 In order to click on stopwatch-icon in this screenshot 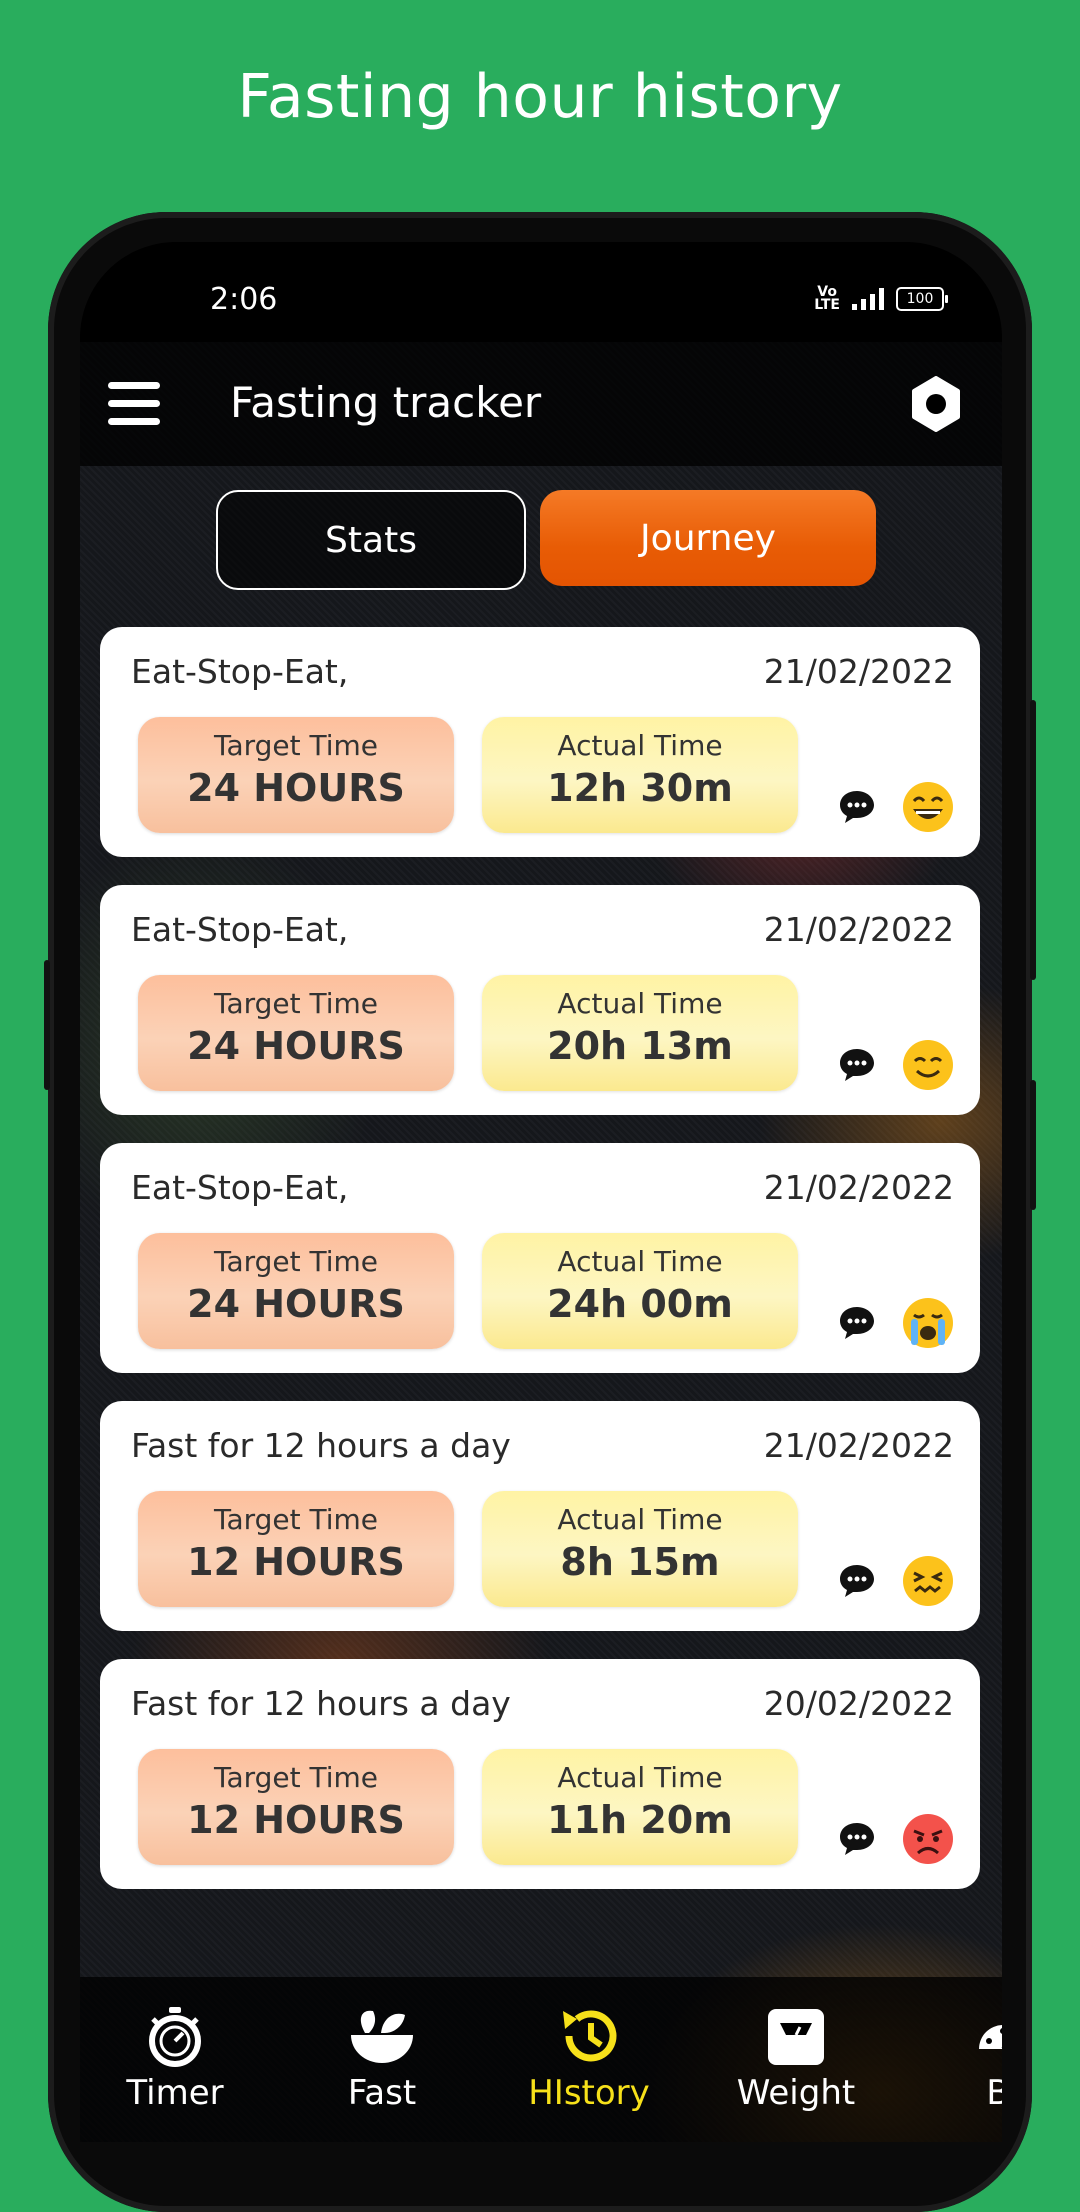, I will do `click(175, 2036)`.